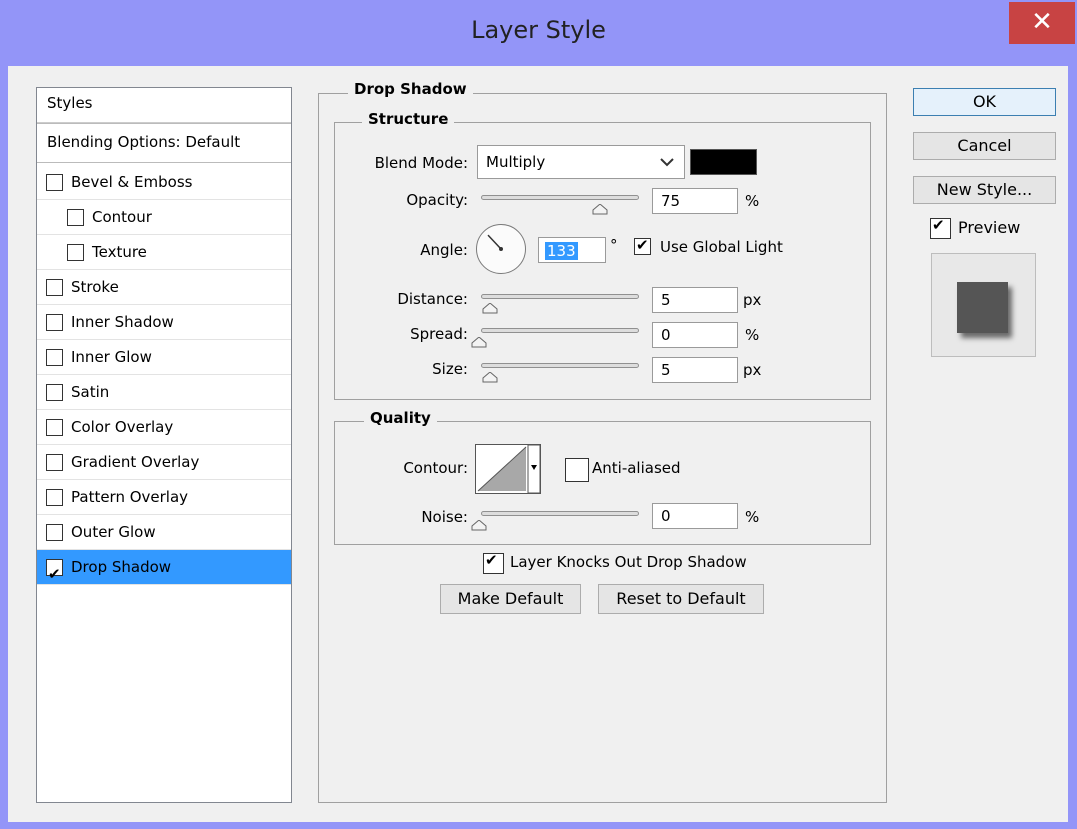 The image size is (1077, 829). Describe the element at coordinates (164, 392) in the screenshot. I see `style-item-satin: Satin` at that location.